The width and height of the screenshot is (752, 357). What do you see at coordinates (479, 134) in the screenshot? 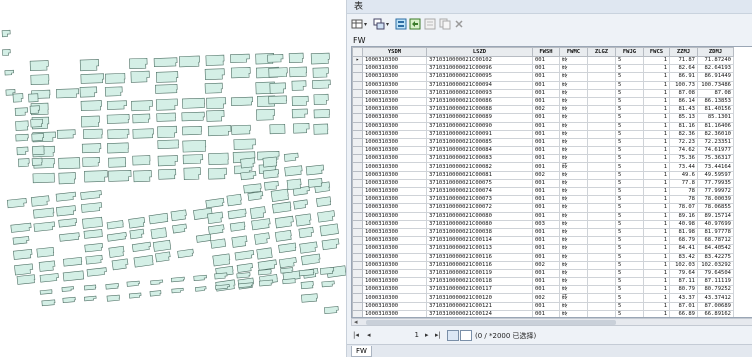
I see `table-cell: 3710310000021C00091` at bounding box center [479, 134].